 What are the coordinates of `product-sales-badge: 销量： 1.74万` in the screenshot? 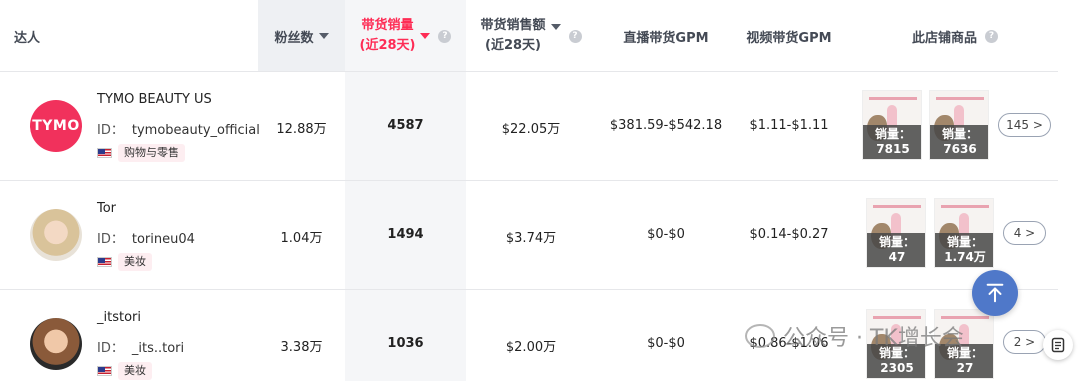 It's located at (964, 250).